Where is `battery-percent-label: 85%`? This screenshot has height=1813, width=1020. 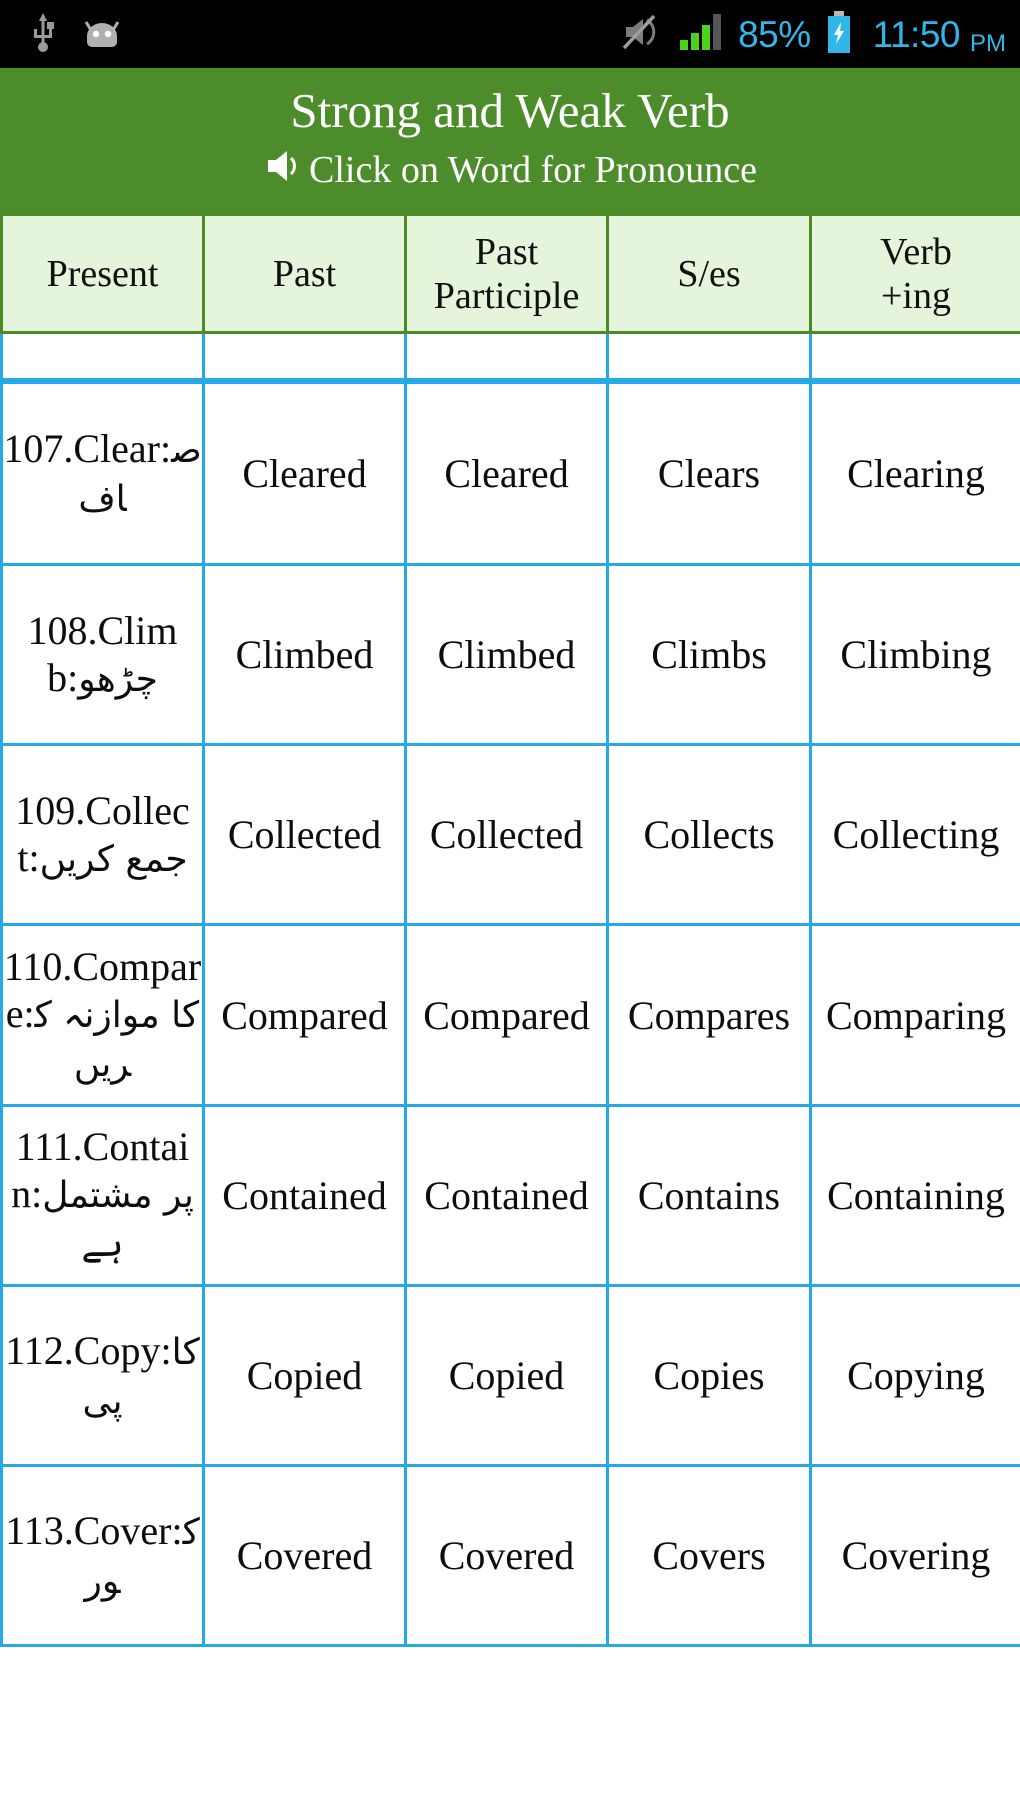
battery-percent-label: 85% is located at coordinates (774, 34).